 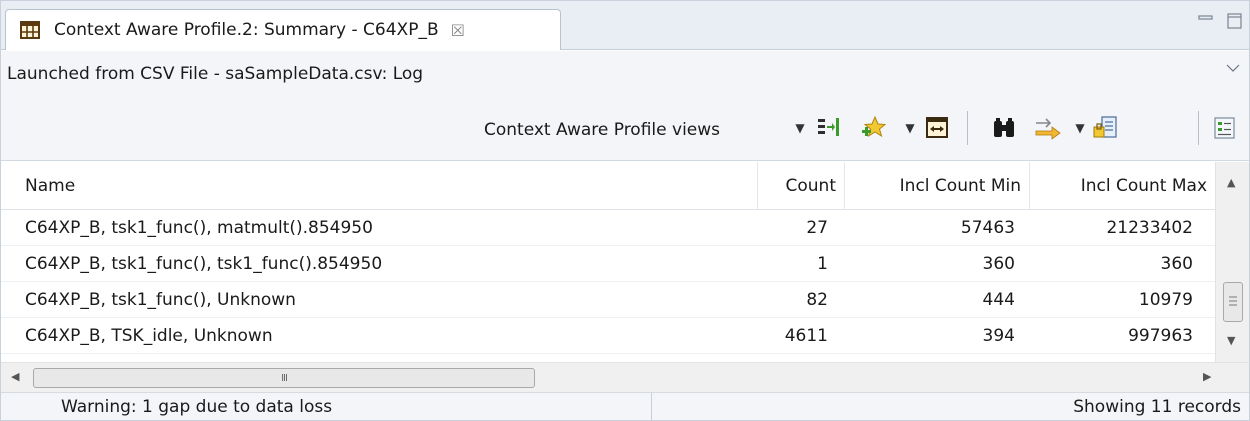 What do you see at coordinates (806, 336) in the screenshot?
I see `cell-count: 4611` at bounding box center [806, 336].